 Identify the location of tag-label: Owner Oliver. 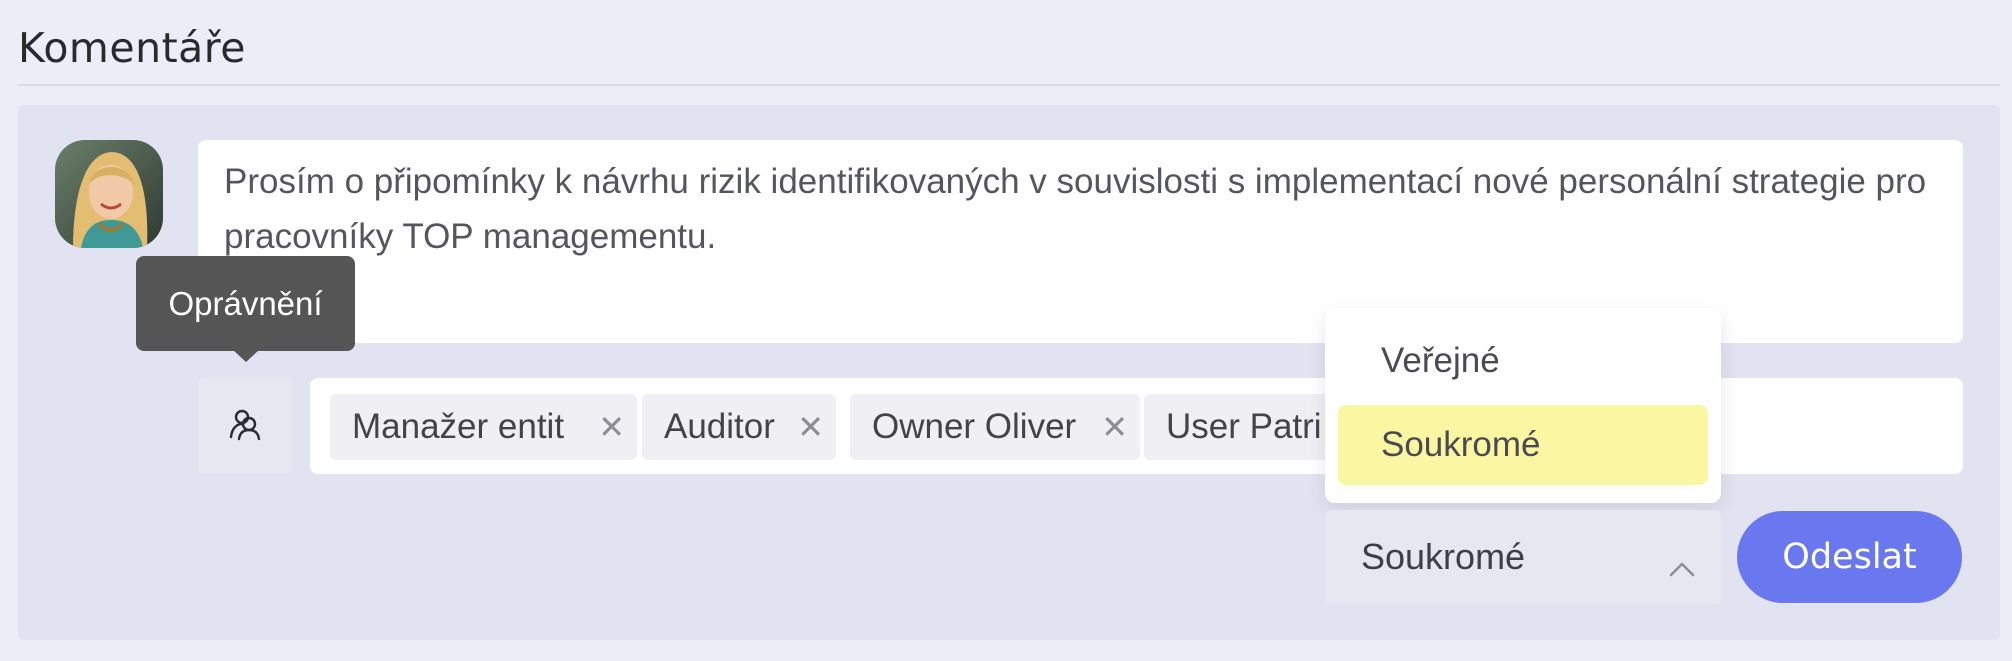
(974, 426).